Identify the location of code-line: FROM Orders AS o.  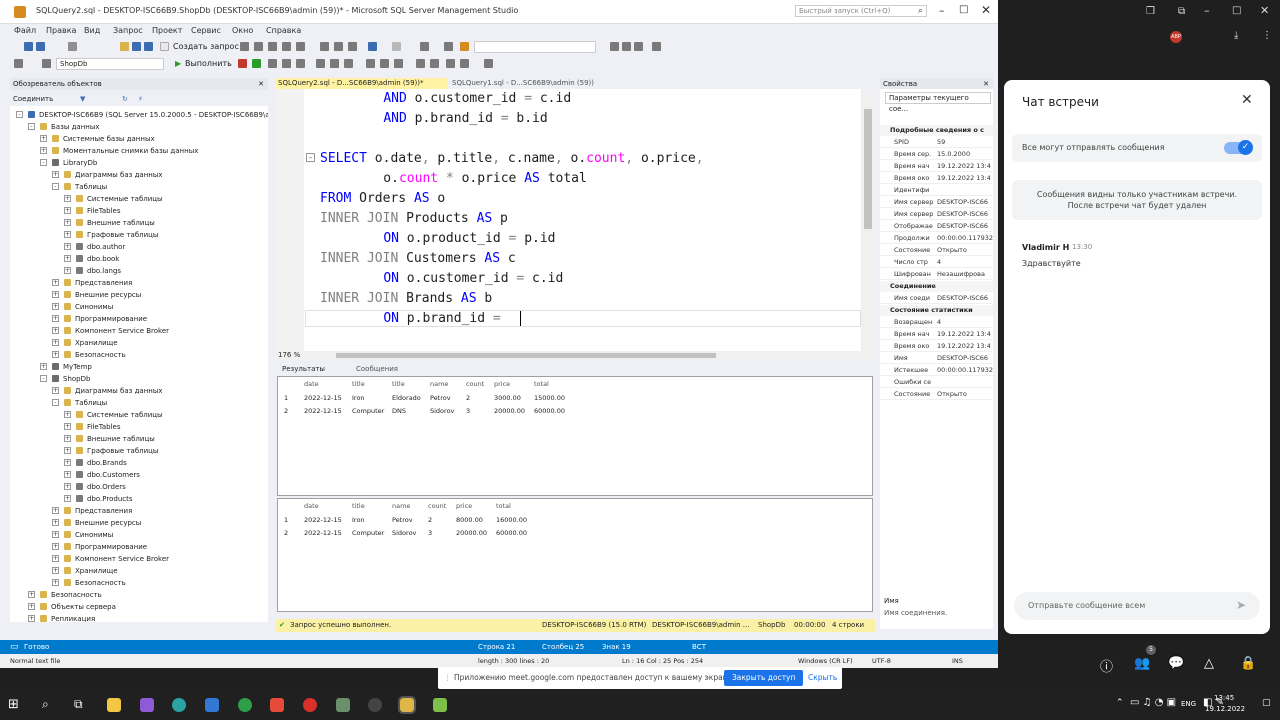
(382, 199).